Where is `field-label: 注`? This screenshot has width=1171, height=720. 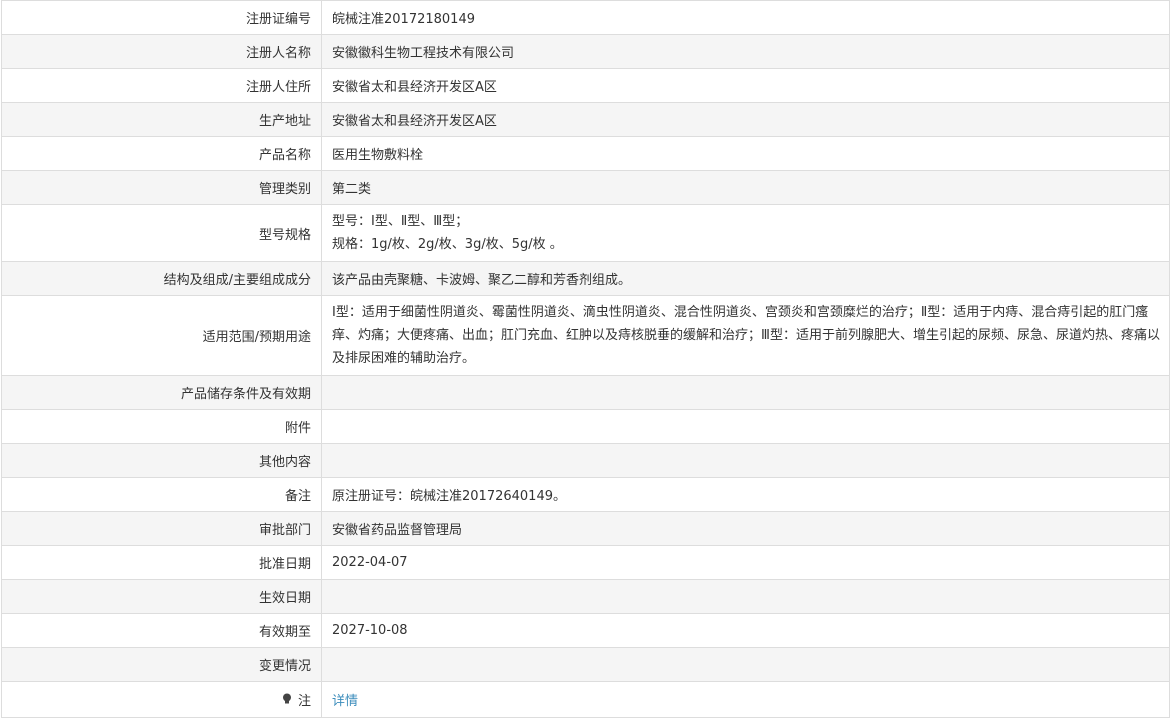
field-label: 注 is located at coordinates (161, 699).